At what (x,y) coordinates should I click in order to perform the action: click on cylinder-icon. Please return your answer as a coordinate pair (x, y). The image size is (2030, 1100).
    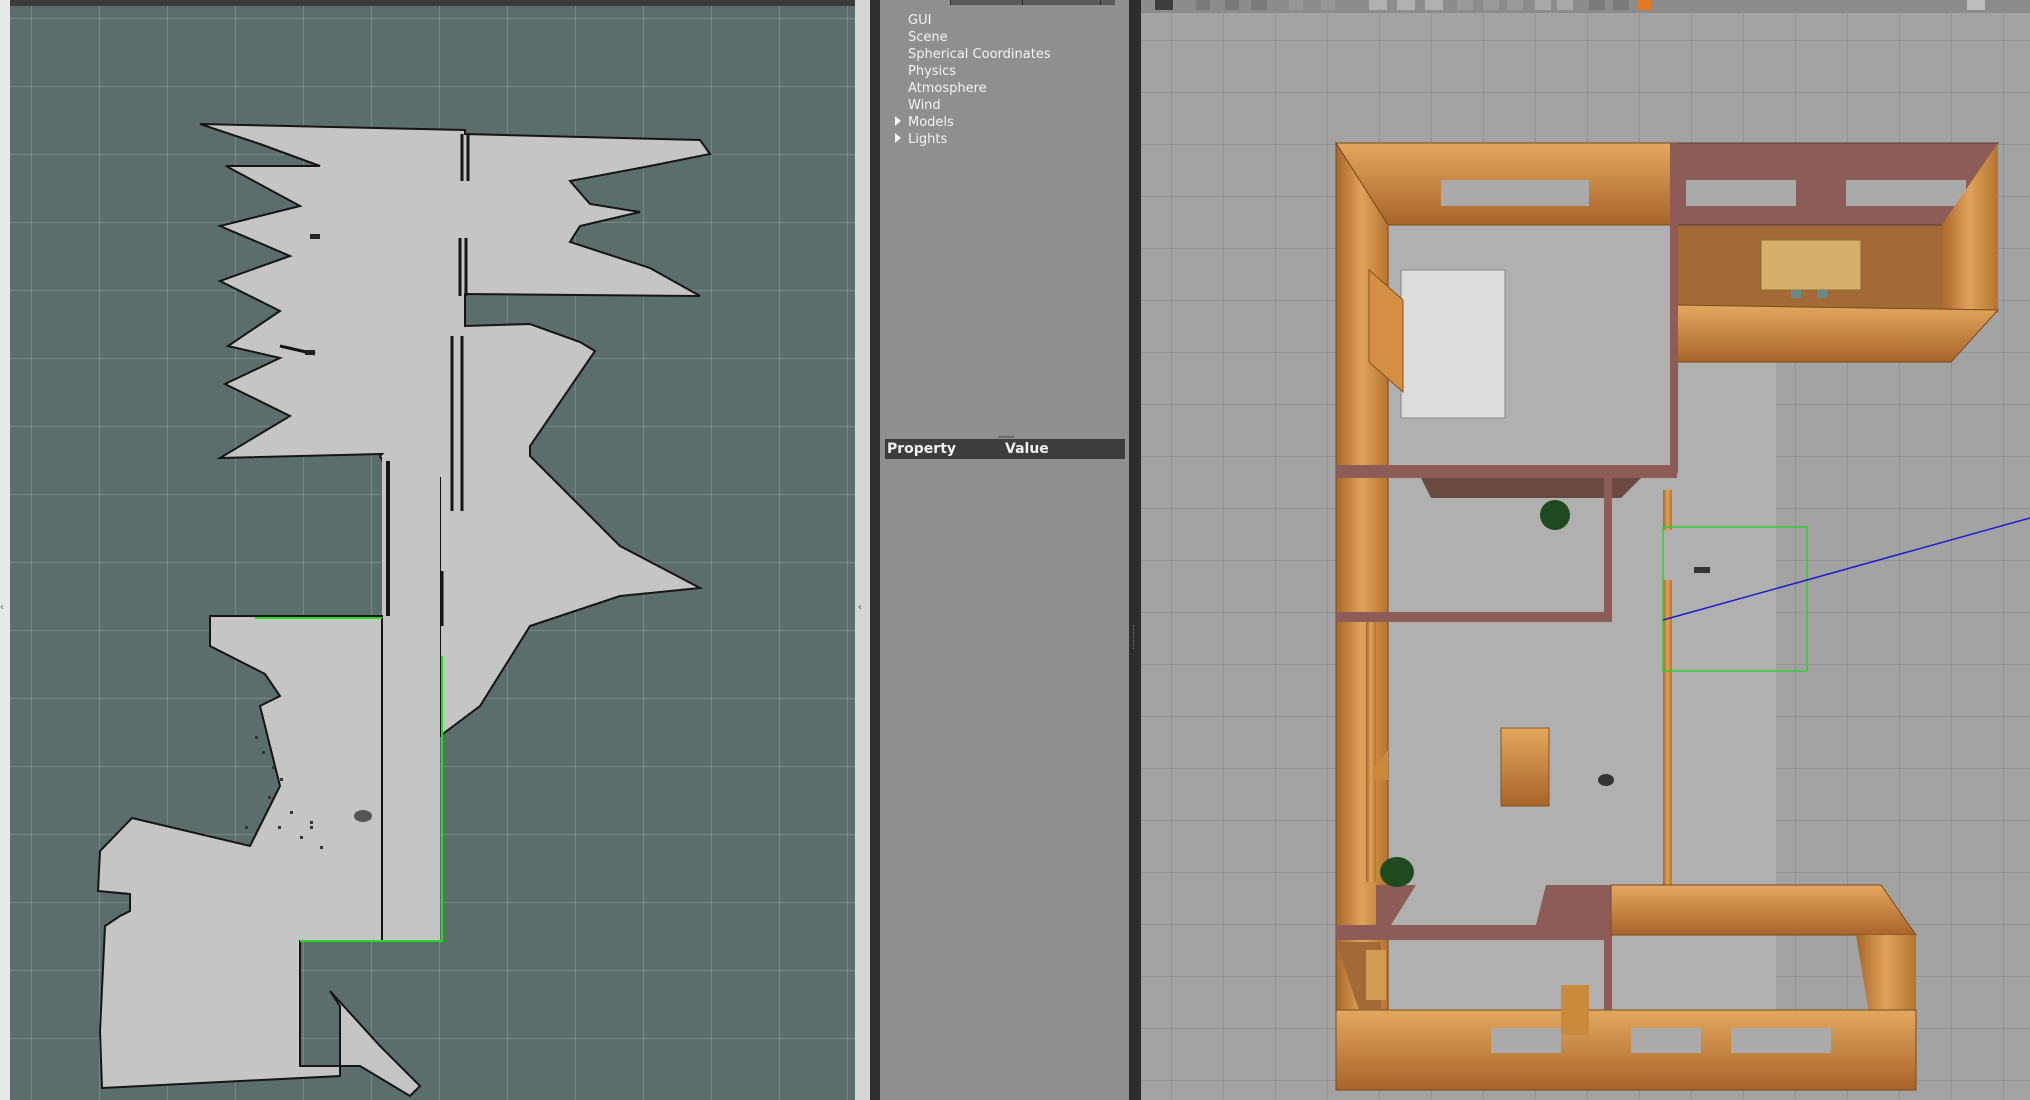
    Looking at the image, I should click on (1434, 5).